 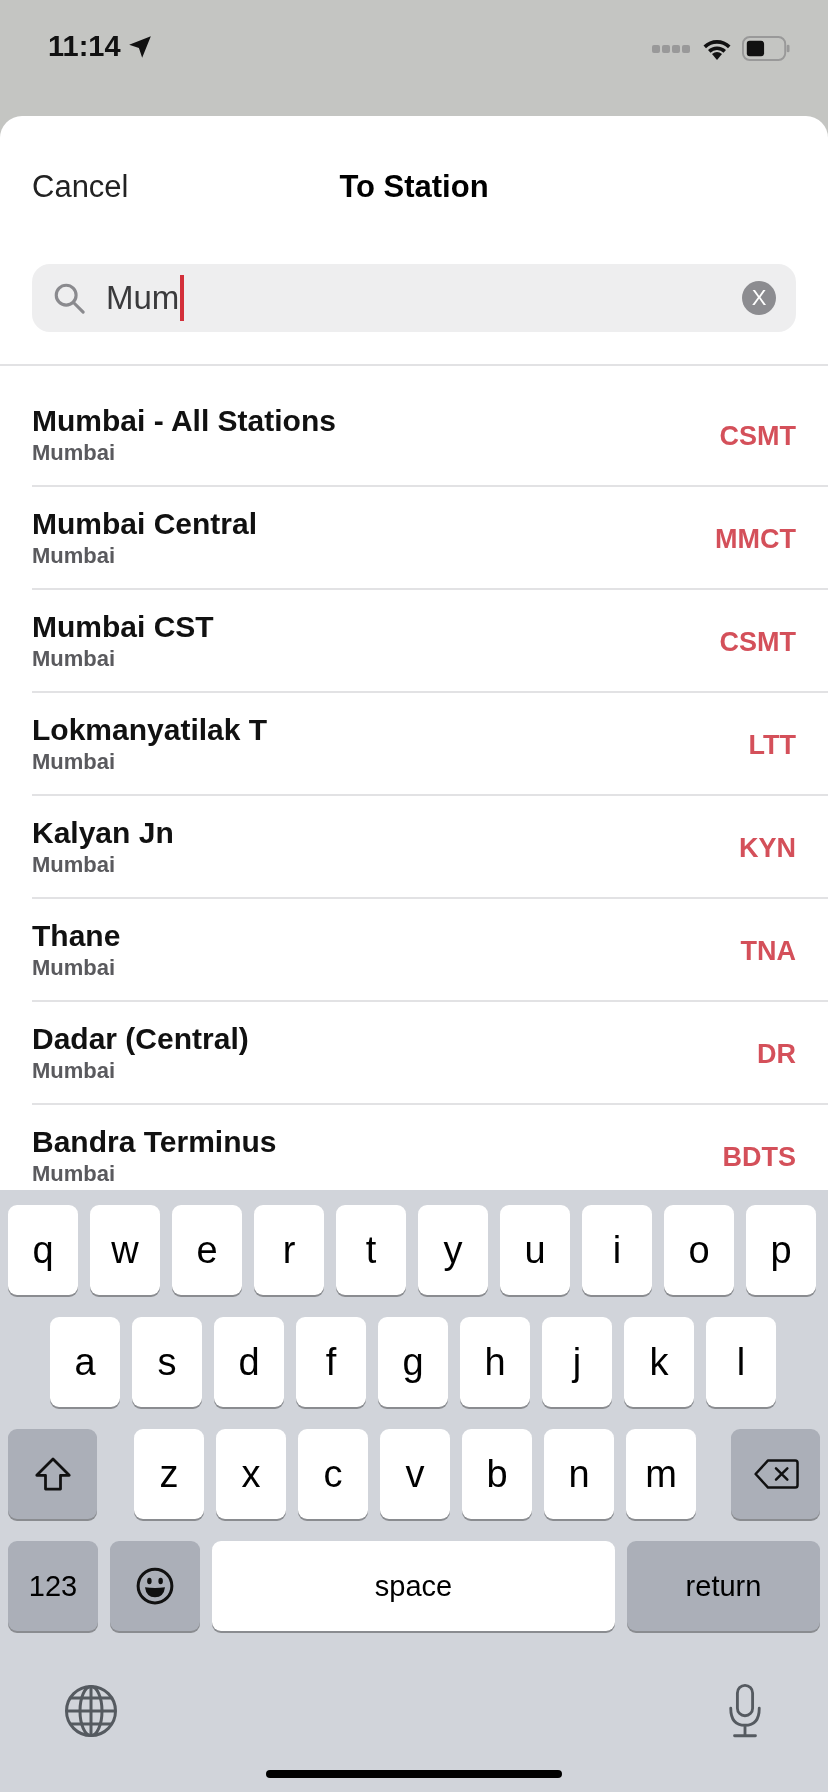 I want to click on smiley-icon, so click(x=155, y=1586).